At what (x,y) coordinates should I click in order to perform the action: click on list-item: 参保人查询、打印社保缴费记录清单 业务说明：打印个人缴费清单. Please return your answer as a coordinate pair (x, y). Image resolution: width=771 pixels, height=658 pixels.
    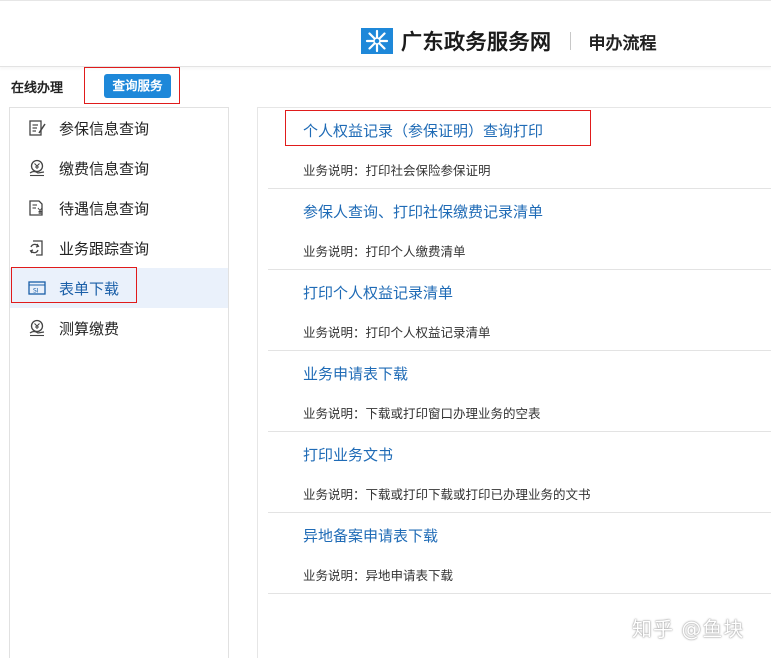
    Looking at the image, I should click on (519, 229).